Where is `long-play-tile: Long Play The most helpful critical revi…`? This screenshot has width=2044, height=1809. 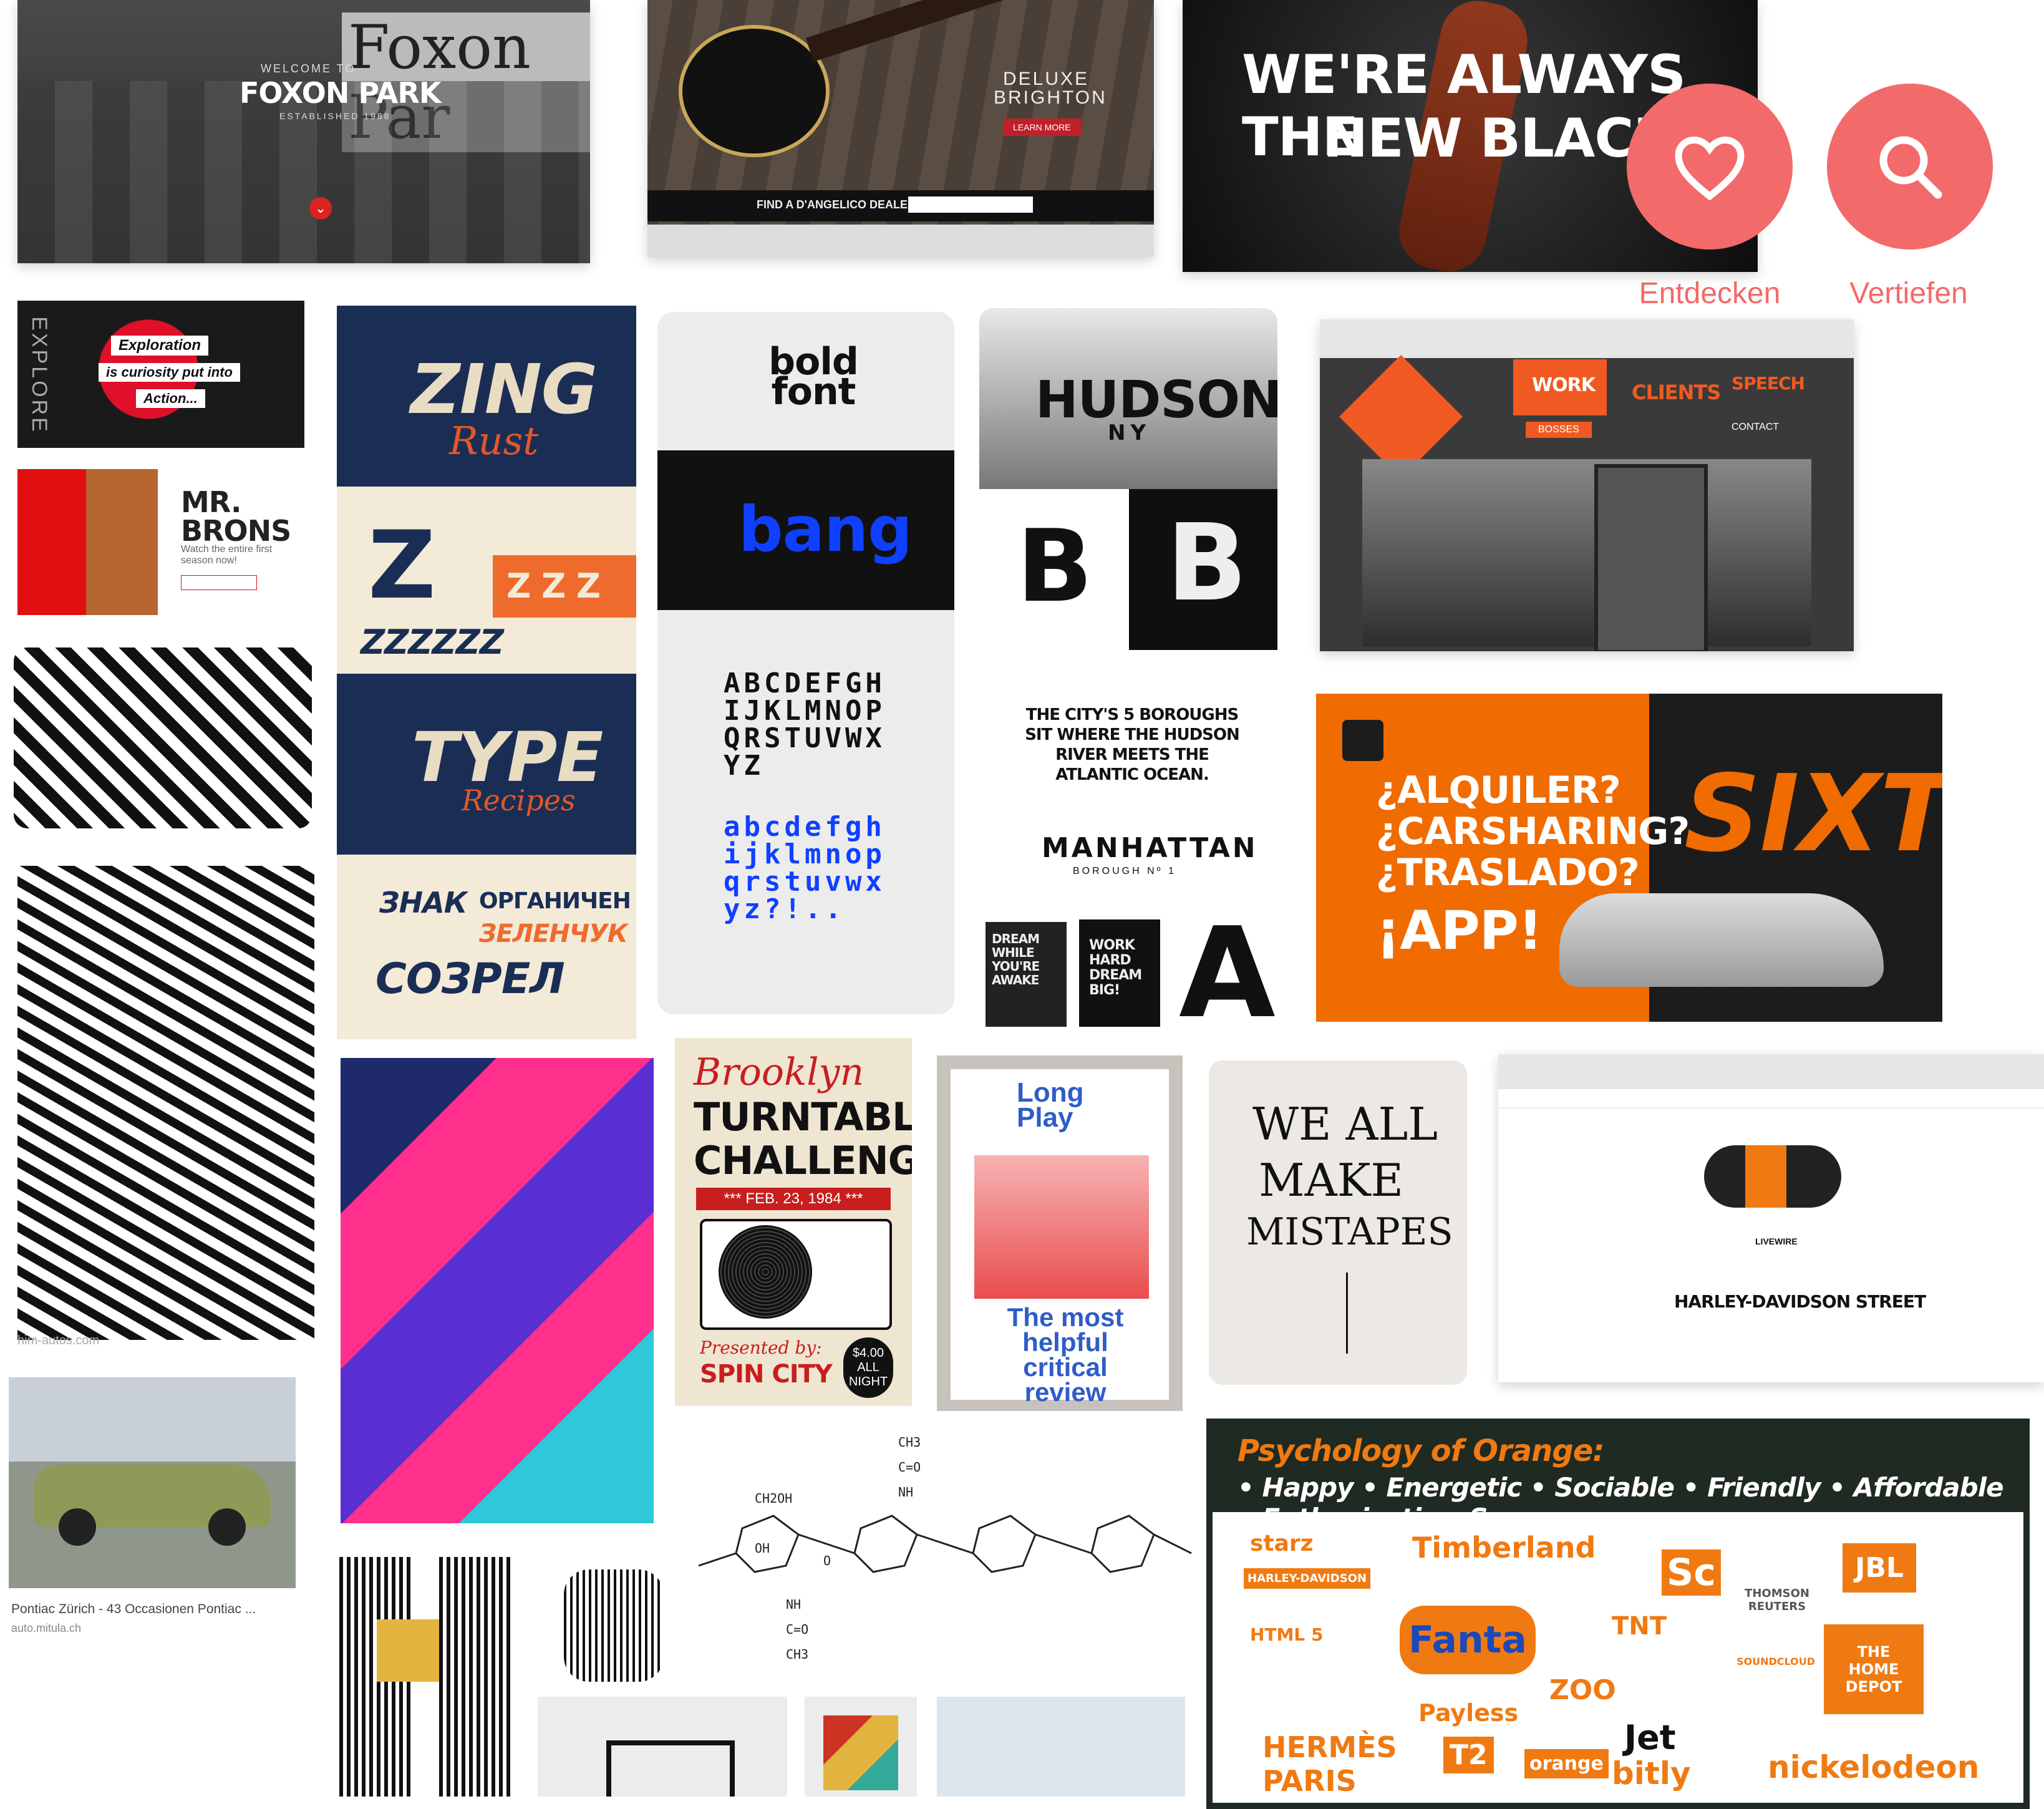
long-play-tile: Long Play The most helpful critical revi… is located at coordinates (1060, 1233).